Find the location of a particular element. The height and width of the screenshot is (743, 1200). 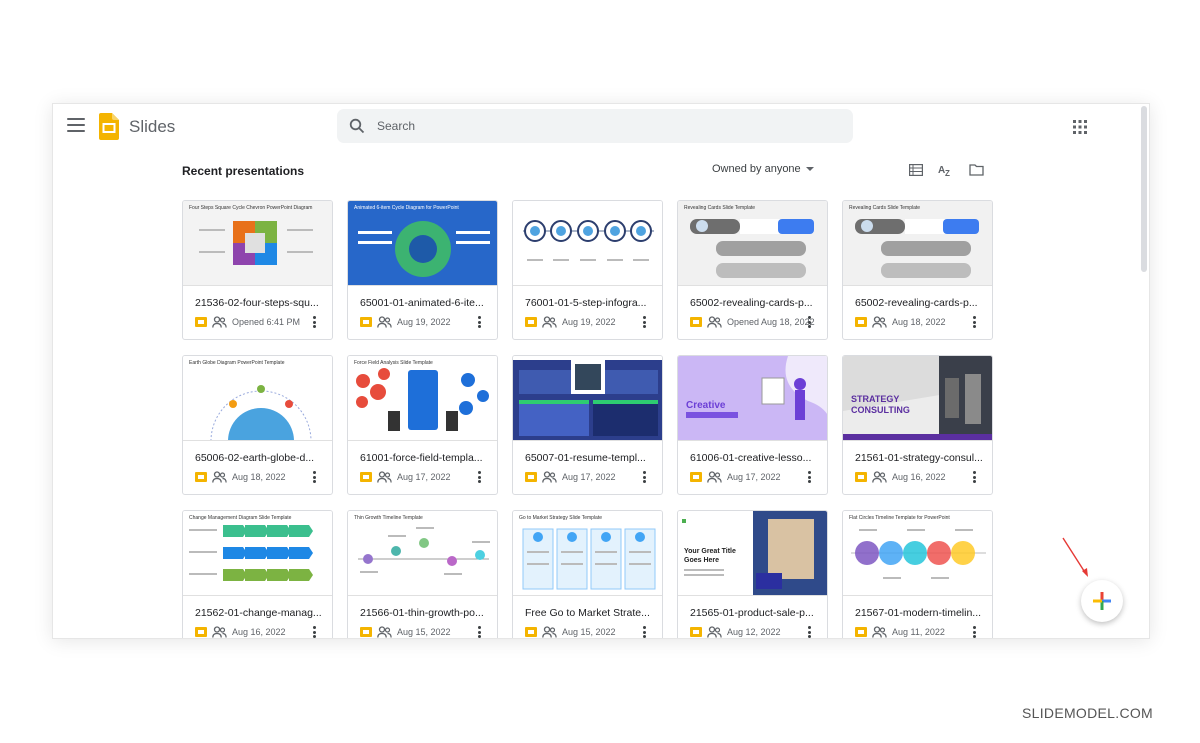

presentation-thumbnail: Earth Globe Diagram PowerPoint Template is located at coordinates (257, 398).